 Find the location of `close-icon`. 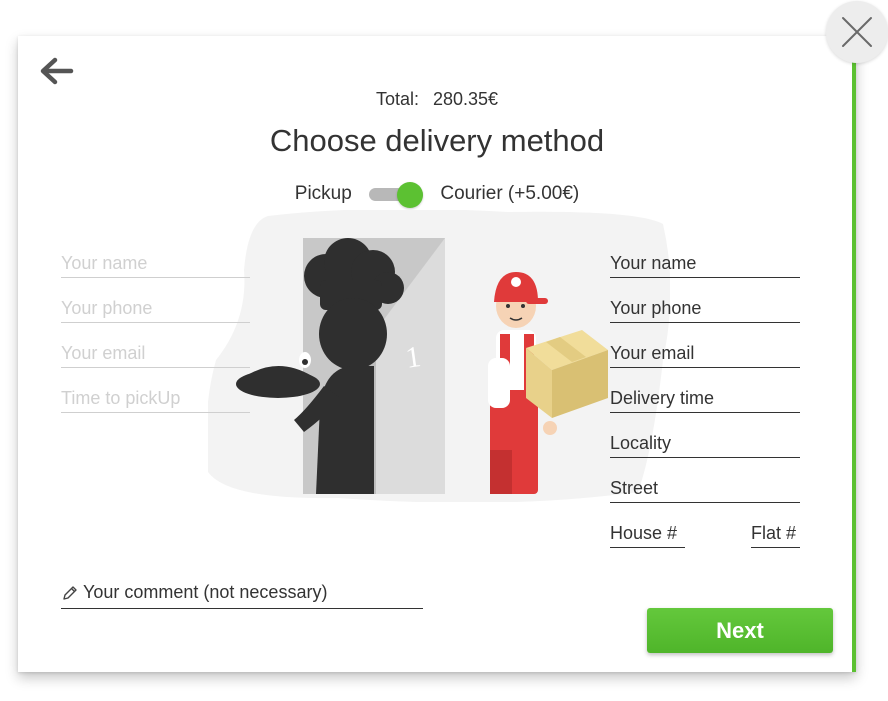

close-icon is located at coordinates (857, 32).